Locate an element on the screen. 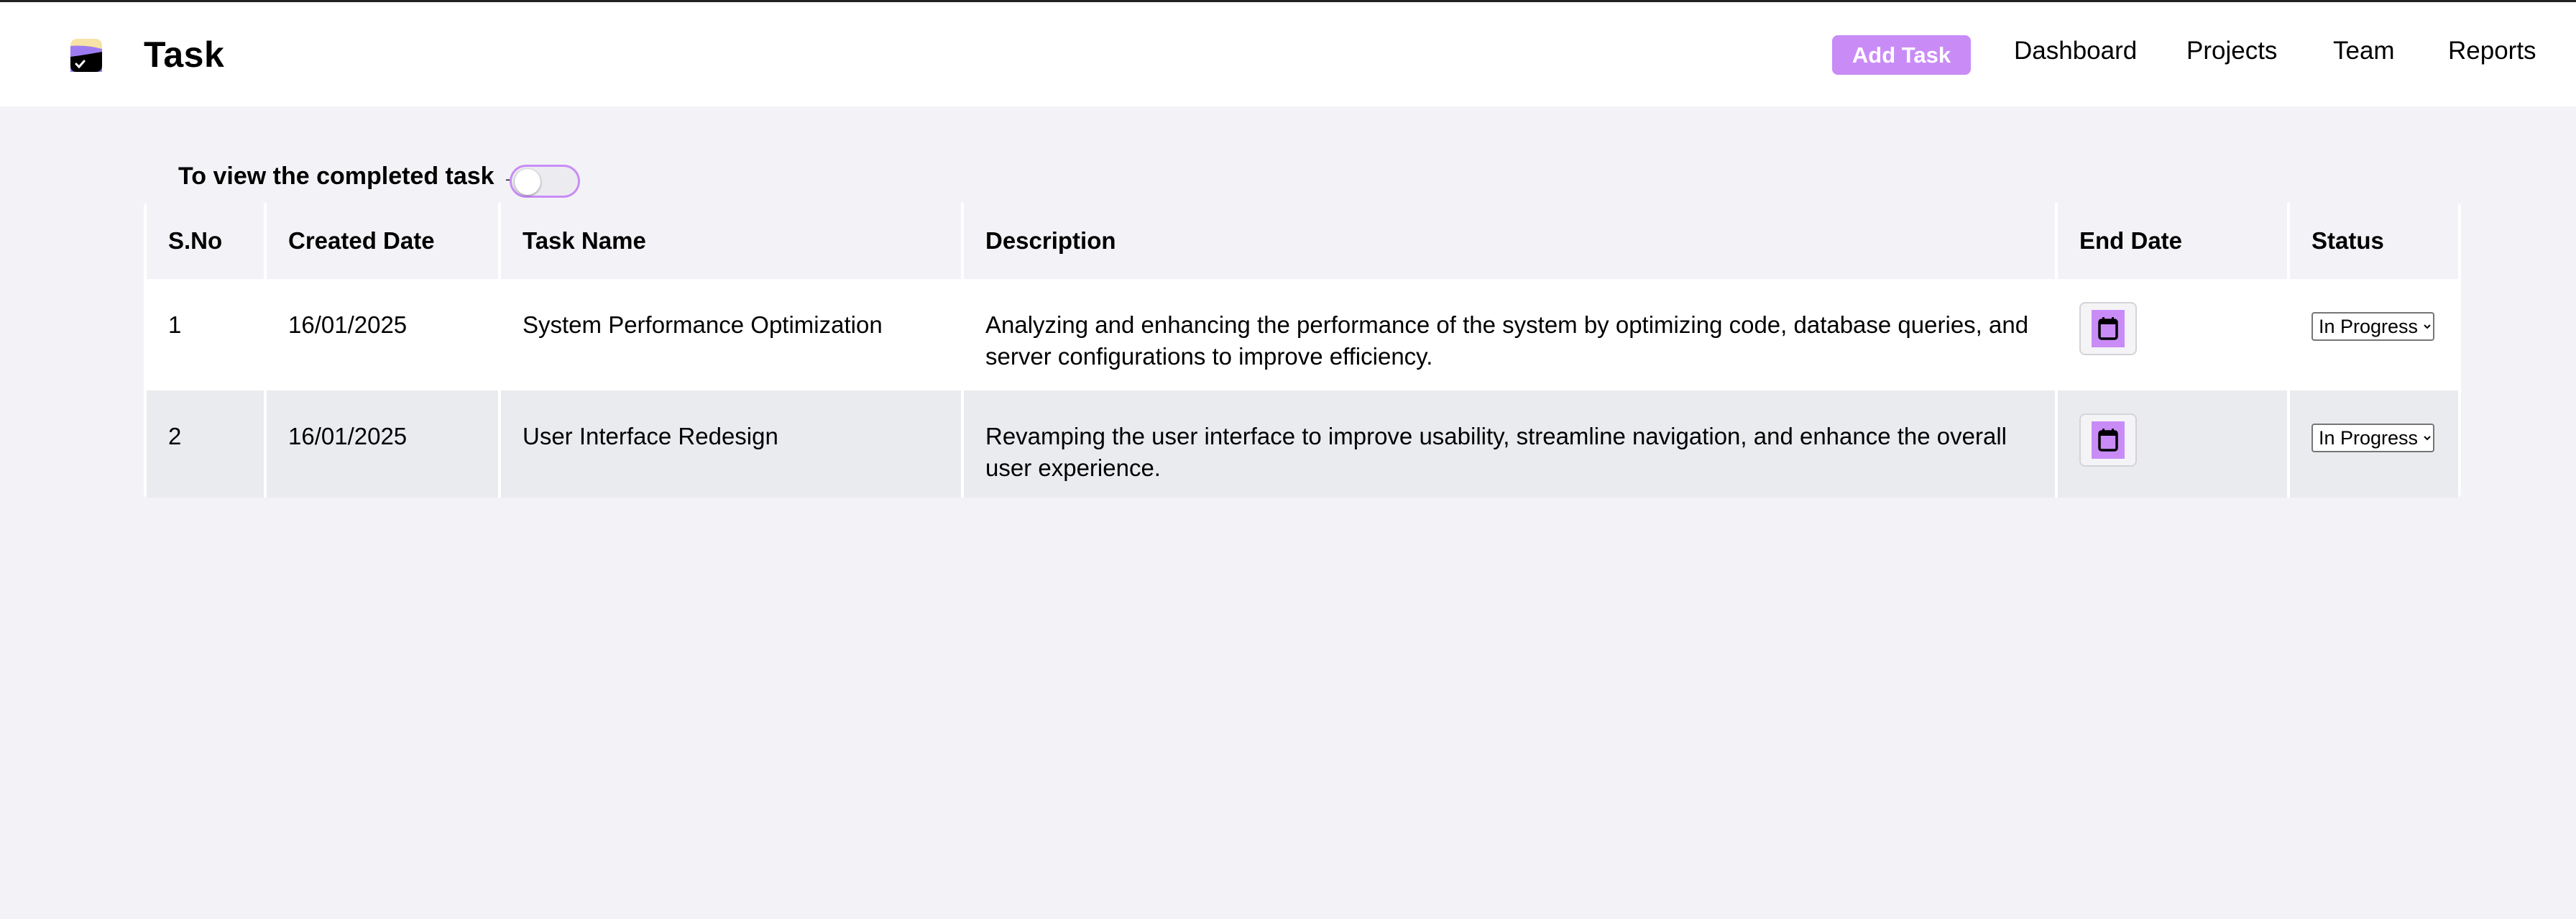 This screenshot has width=2576, height=919. column-header-sno: S.No is located at coordinates (205, 241).